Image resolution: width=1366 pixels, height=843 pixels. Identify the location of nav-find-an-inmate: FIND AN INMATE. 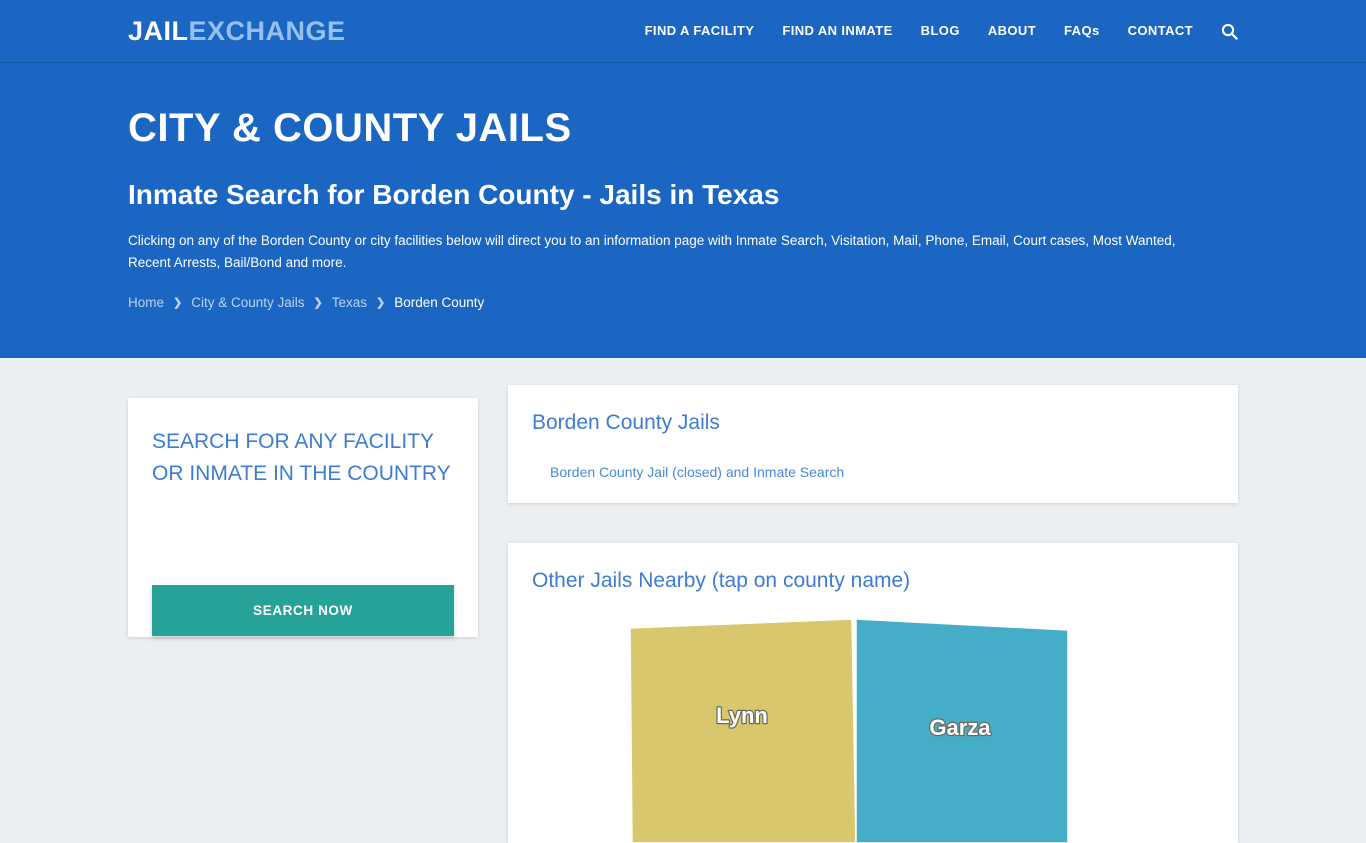
(837, 31).